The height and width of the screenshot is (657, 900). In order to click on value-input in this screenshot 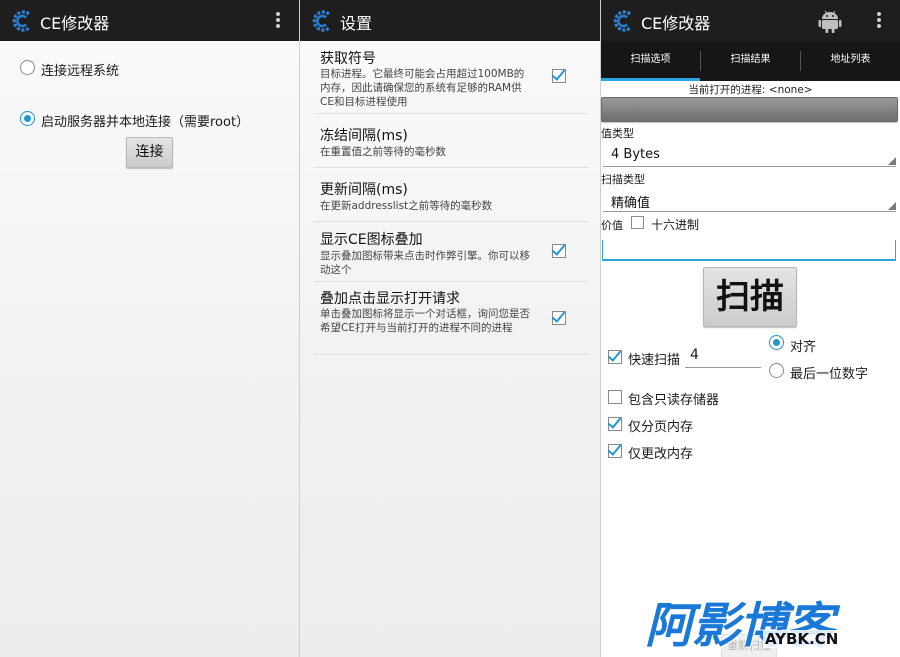, I will do `click(749, 250)`.